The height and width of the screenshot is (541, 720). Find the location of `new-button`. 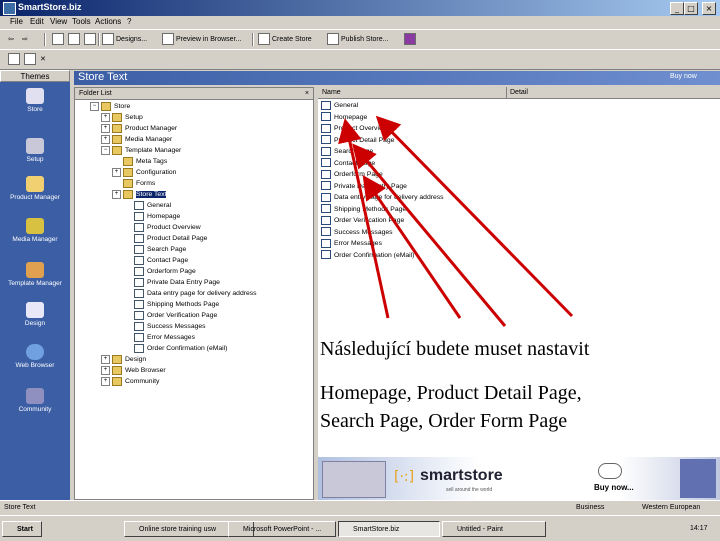

new-button is located at coordinates (15, 59).